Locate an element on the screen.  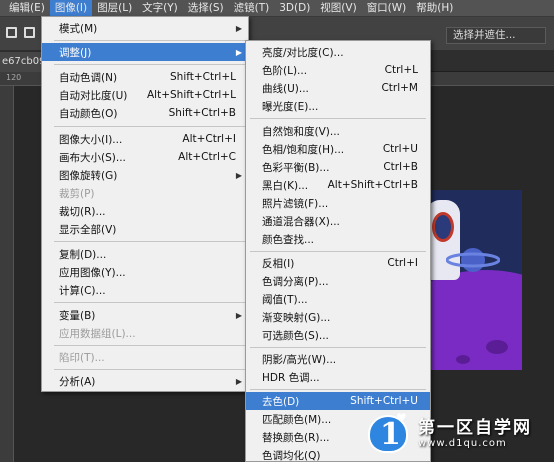
ruler-mark: 120 is located at coordinates (14, 77).